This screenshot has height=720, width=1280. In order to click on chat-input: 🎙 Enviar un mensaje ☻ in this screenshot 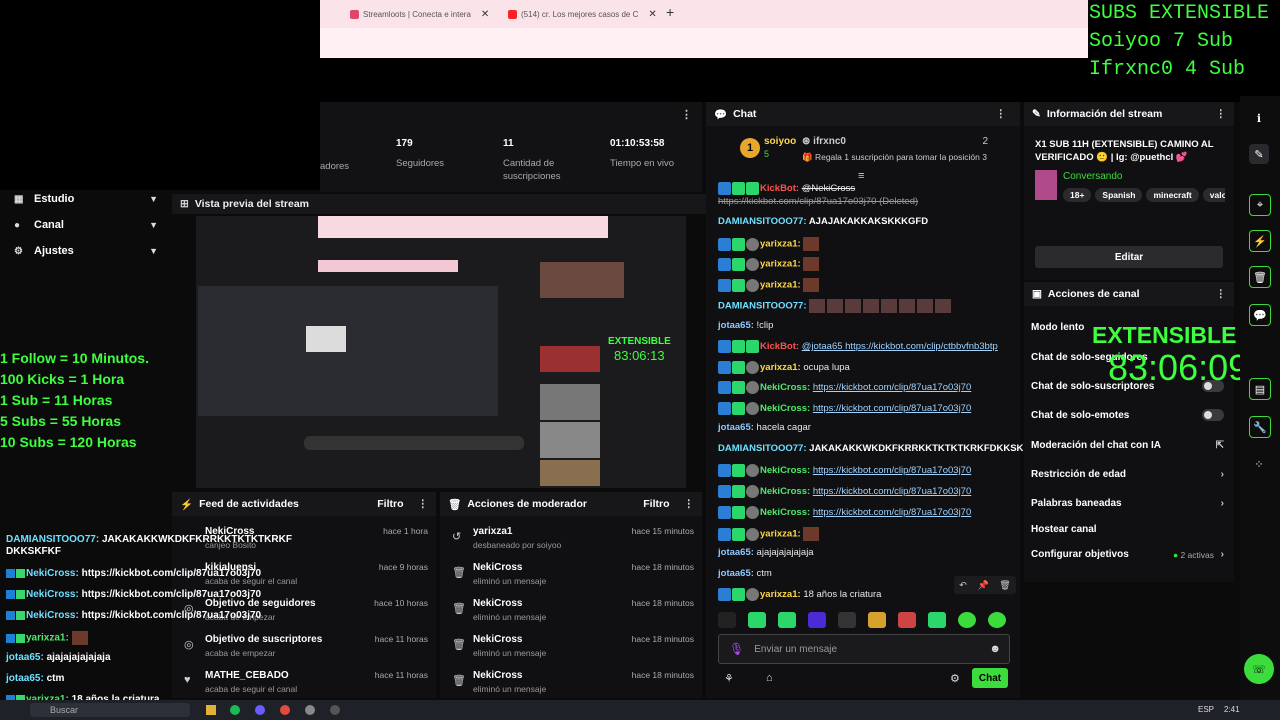, I will do `click(864, 649)`.